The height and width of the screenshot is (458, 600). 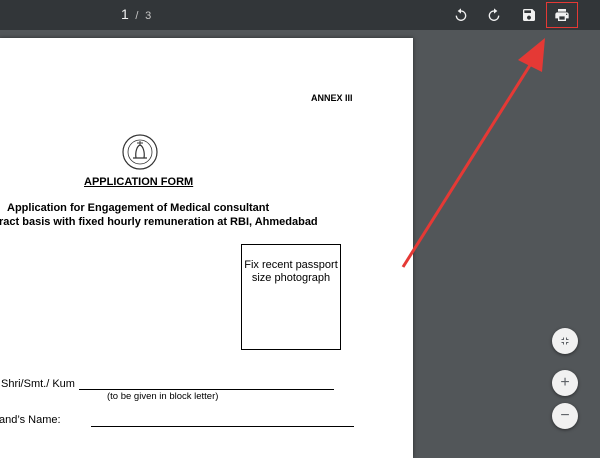 I want to click on rotate-right-icon, so click(x=494, y=14).